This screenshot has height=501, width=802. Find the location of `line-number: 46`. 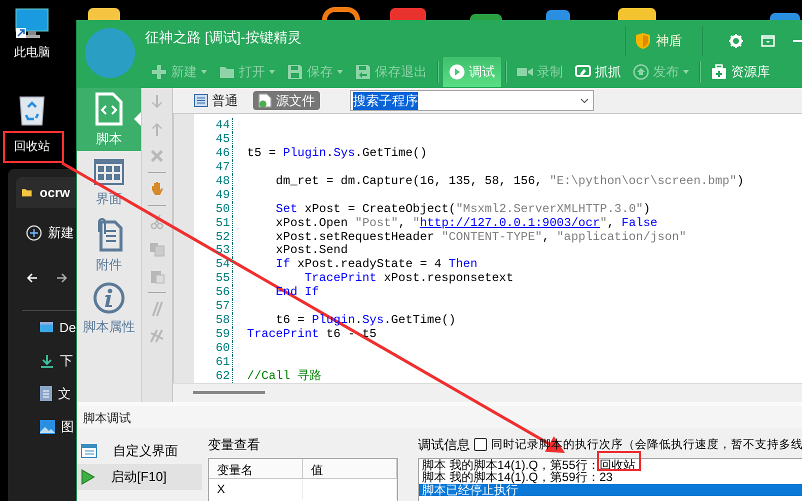

line-number: 46 is located at coordinates (213, 153).